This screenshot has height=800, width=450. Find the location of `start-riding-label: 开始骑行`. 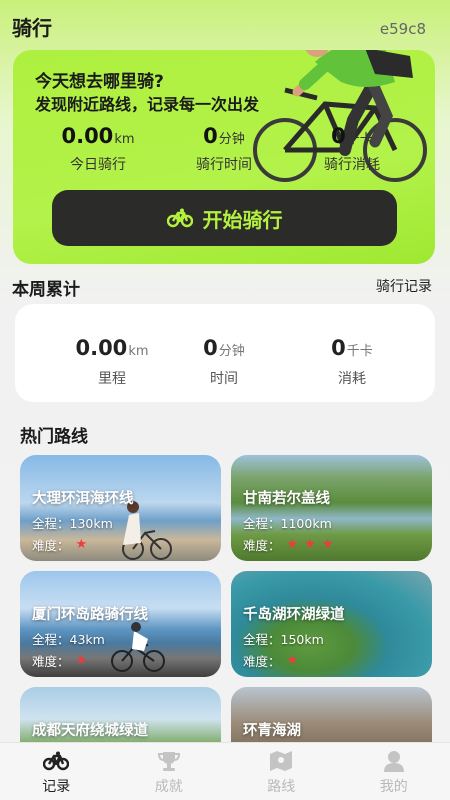

start-riding-label: 开始骑行 is located at coordinates (242, 219).